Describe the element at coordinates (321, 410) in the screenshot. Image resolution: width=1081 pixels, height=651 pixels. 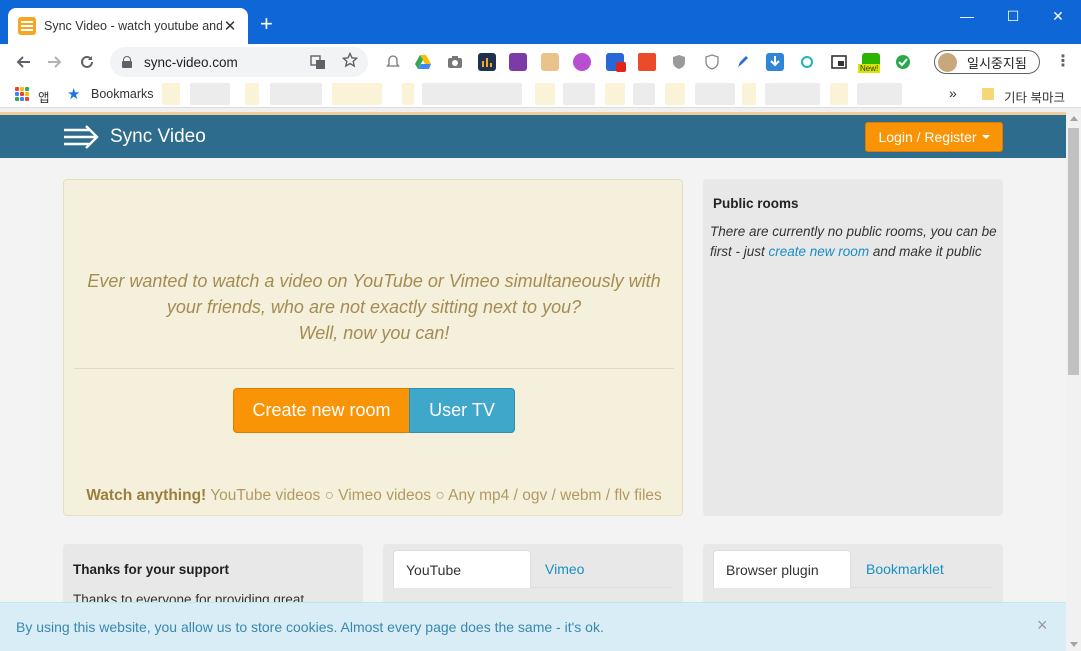
I see `create-new-room-button: Create new room` at that location.